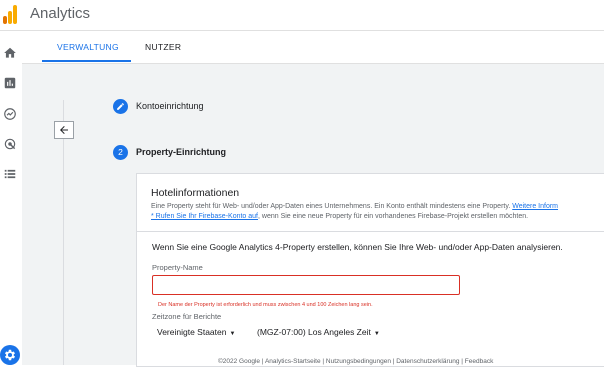 Image resolution: width=604 pixels, height=367 pixels. What do you see at coordinates (10, 174) in the screenshot?
I see `configure-icon` at bounding box center [10, 174].